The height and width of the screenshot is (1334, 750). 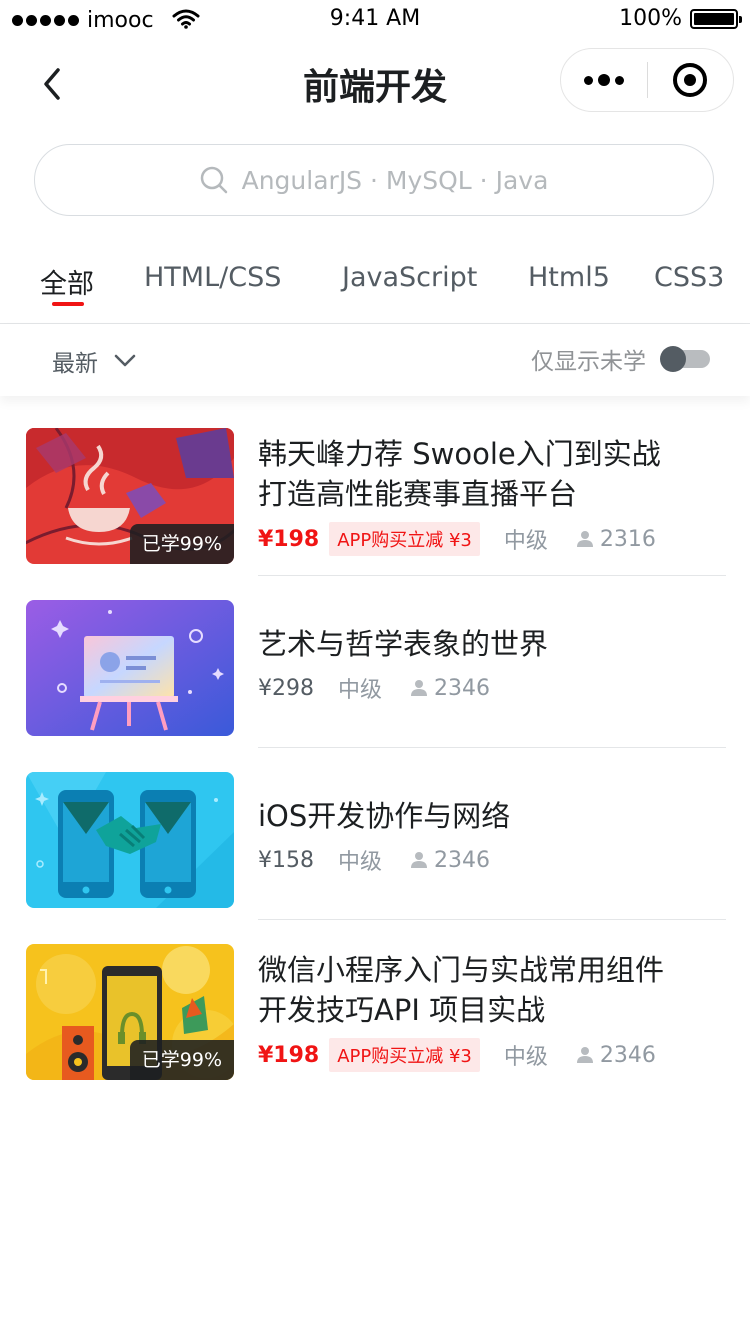 I want to click on tab-html-css: HTML/CSS, so click(x=212, y=277).